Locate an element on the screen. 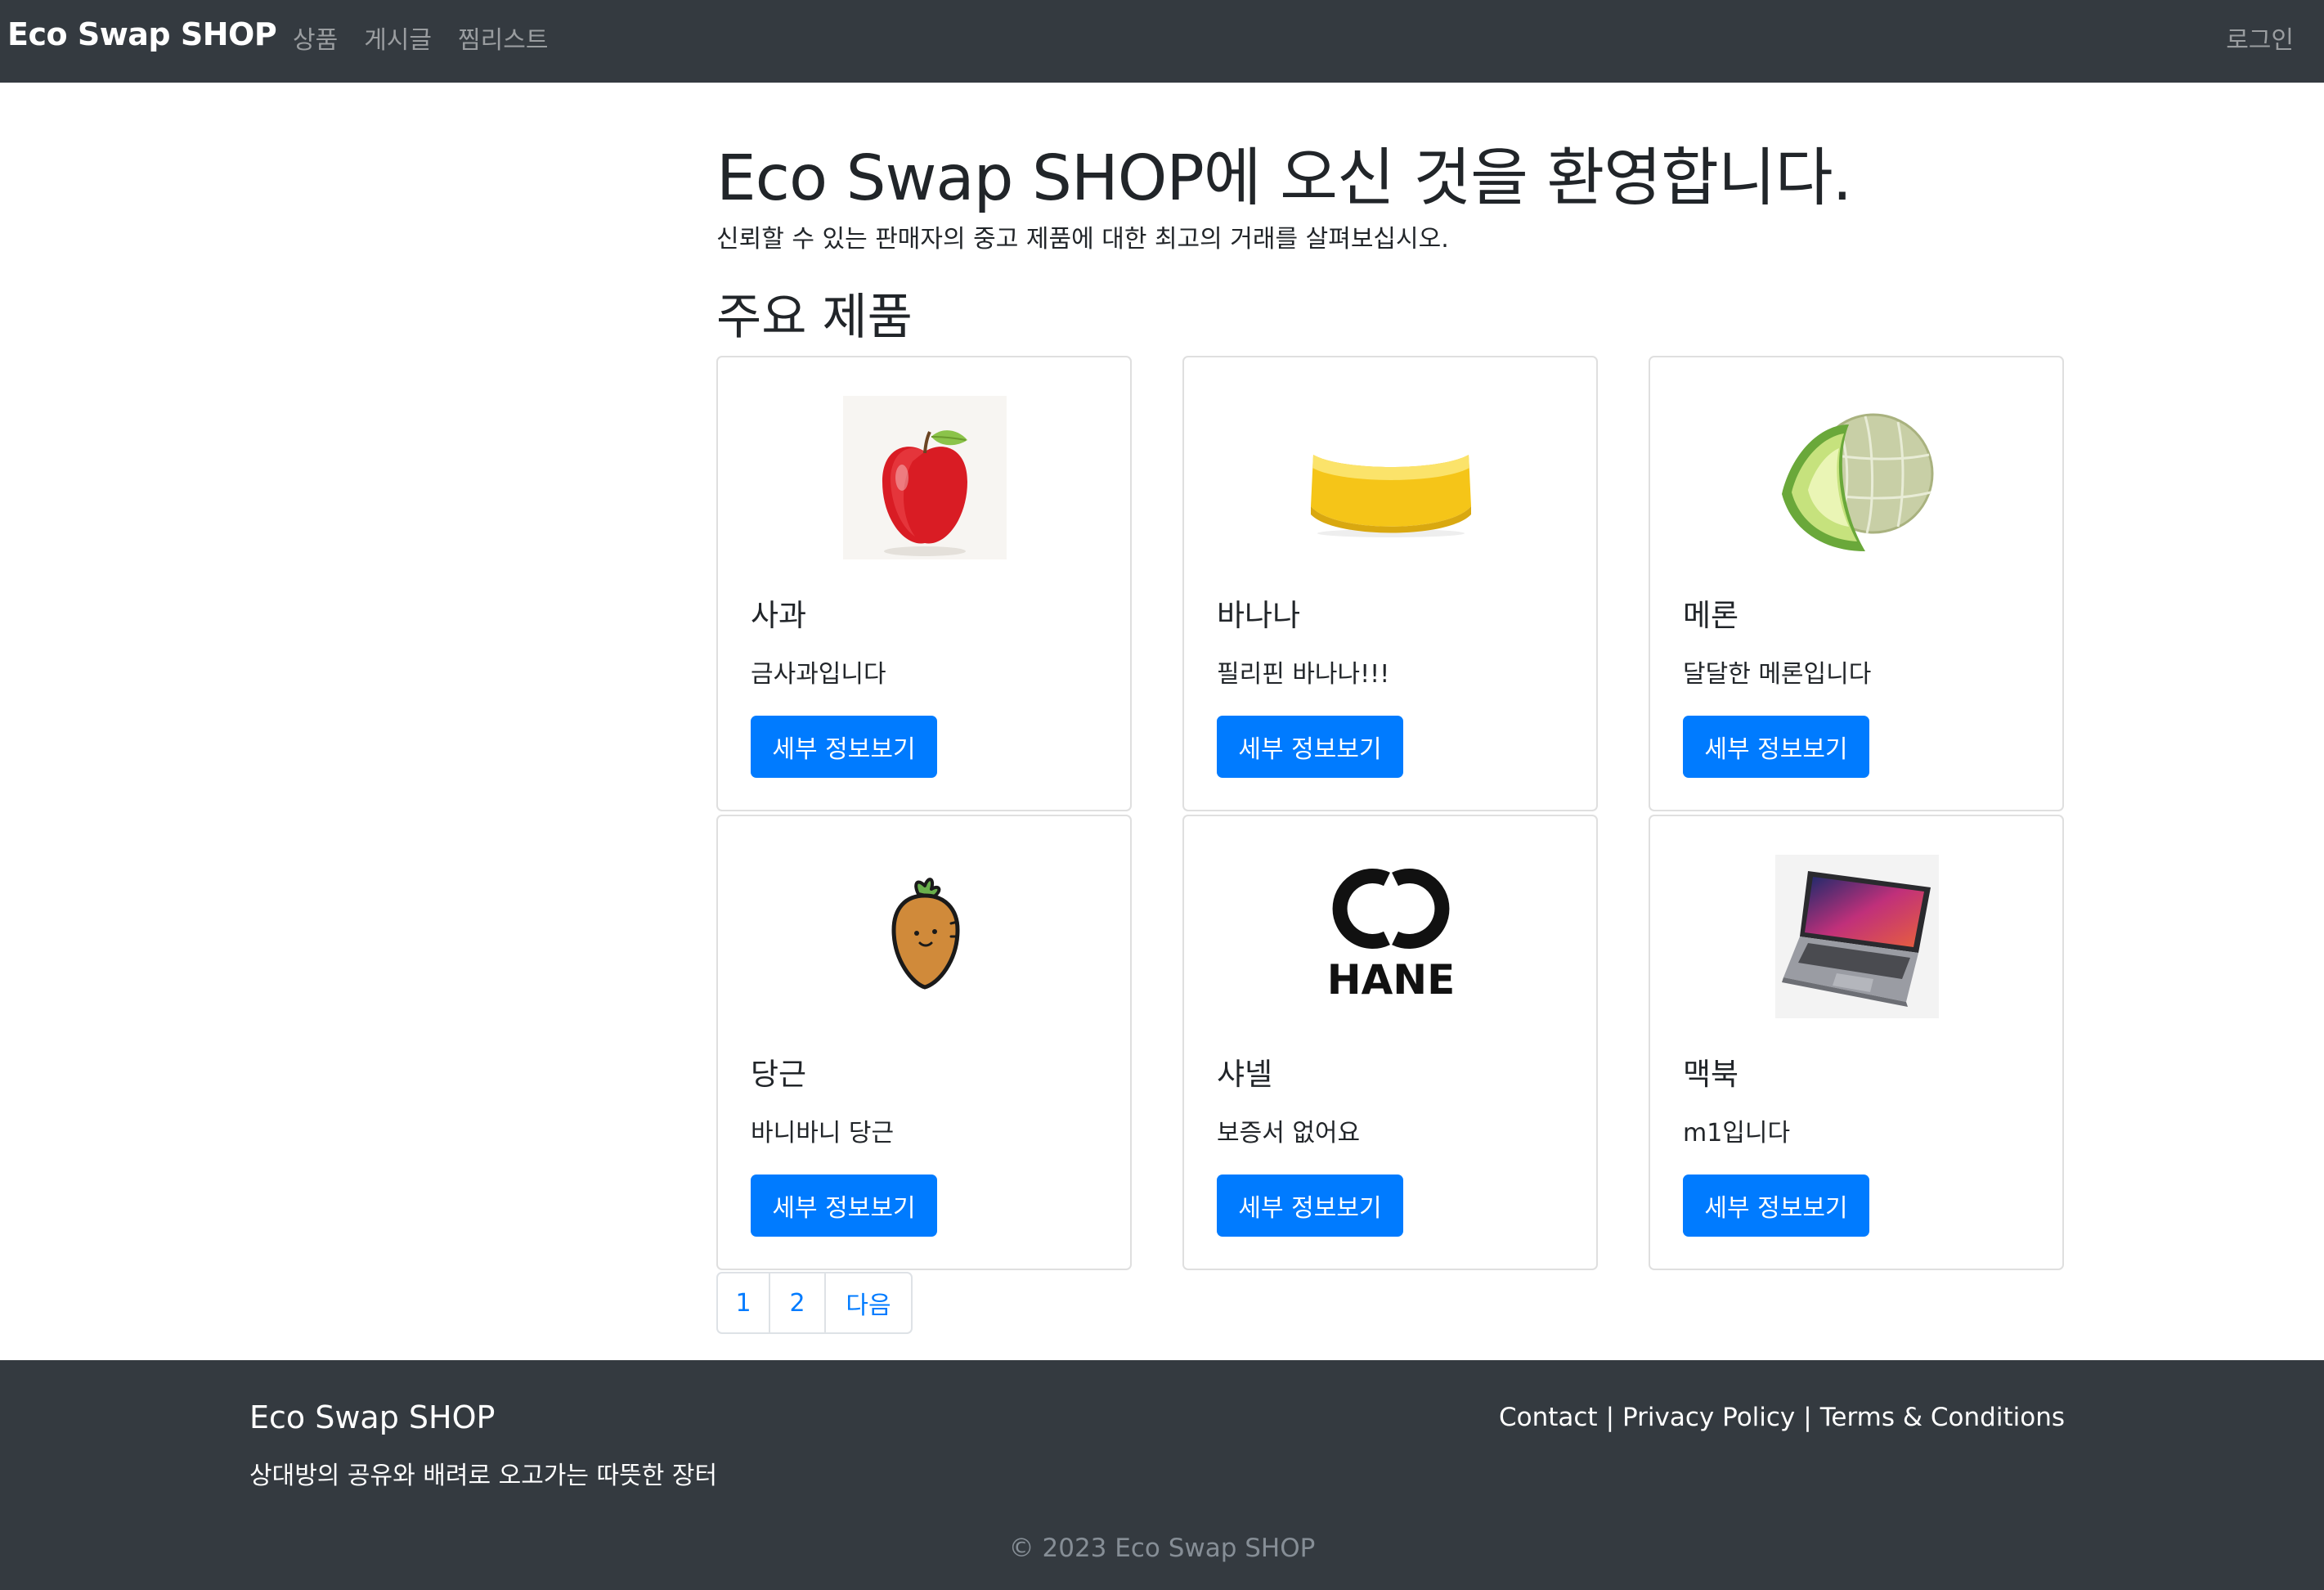 Image resolution: width=2324 pixels, height=1590 pixels. navbar-brand: Eco Swap SHOP is located at coordinates (142, 34).